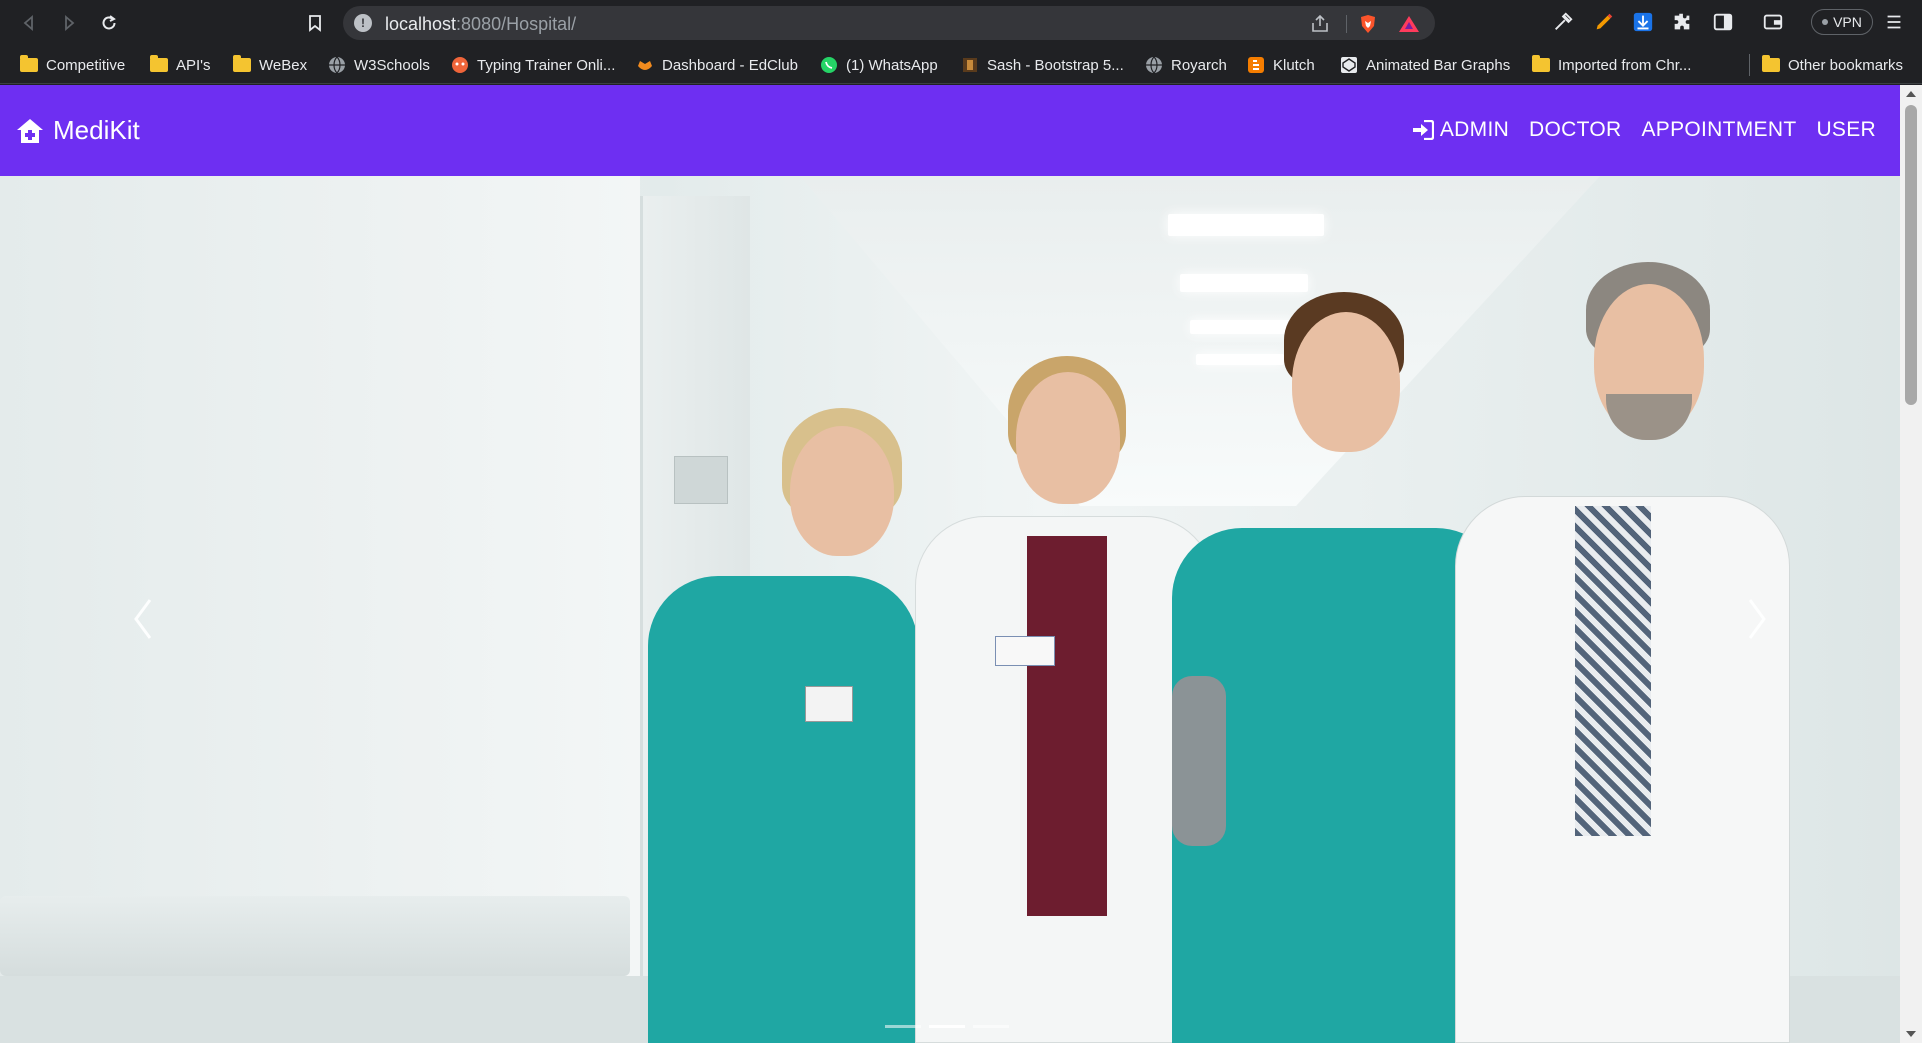 This screenshot has height=1043, width=1922. I want to click on bookmark-competitive: Competitive, so click(72, 65).